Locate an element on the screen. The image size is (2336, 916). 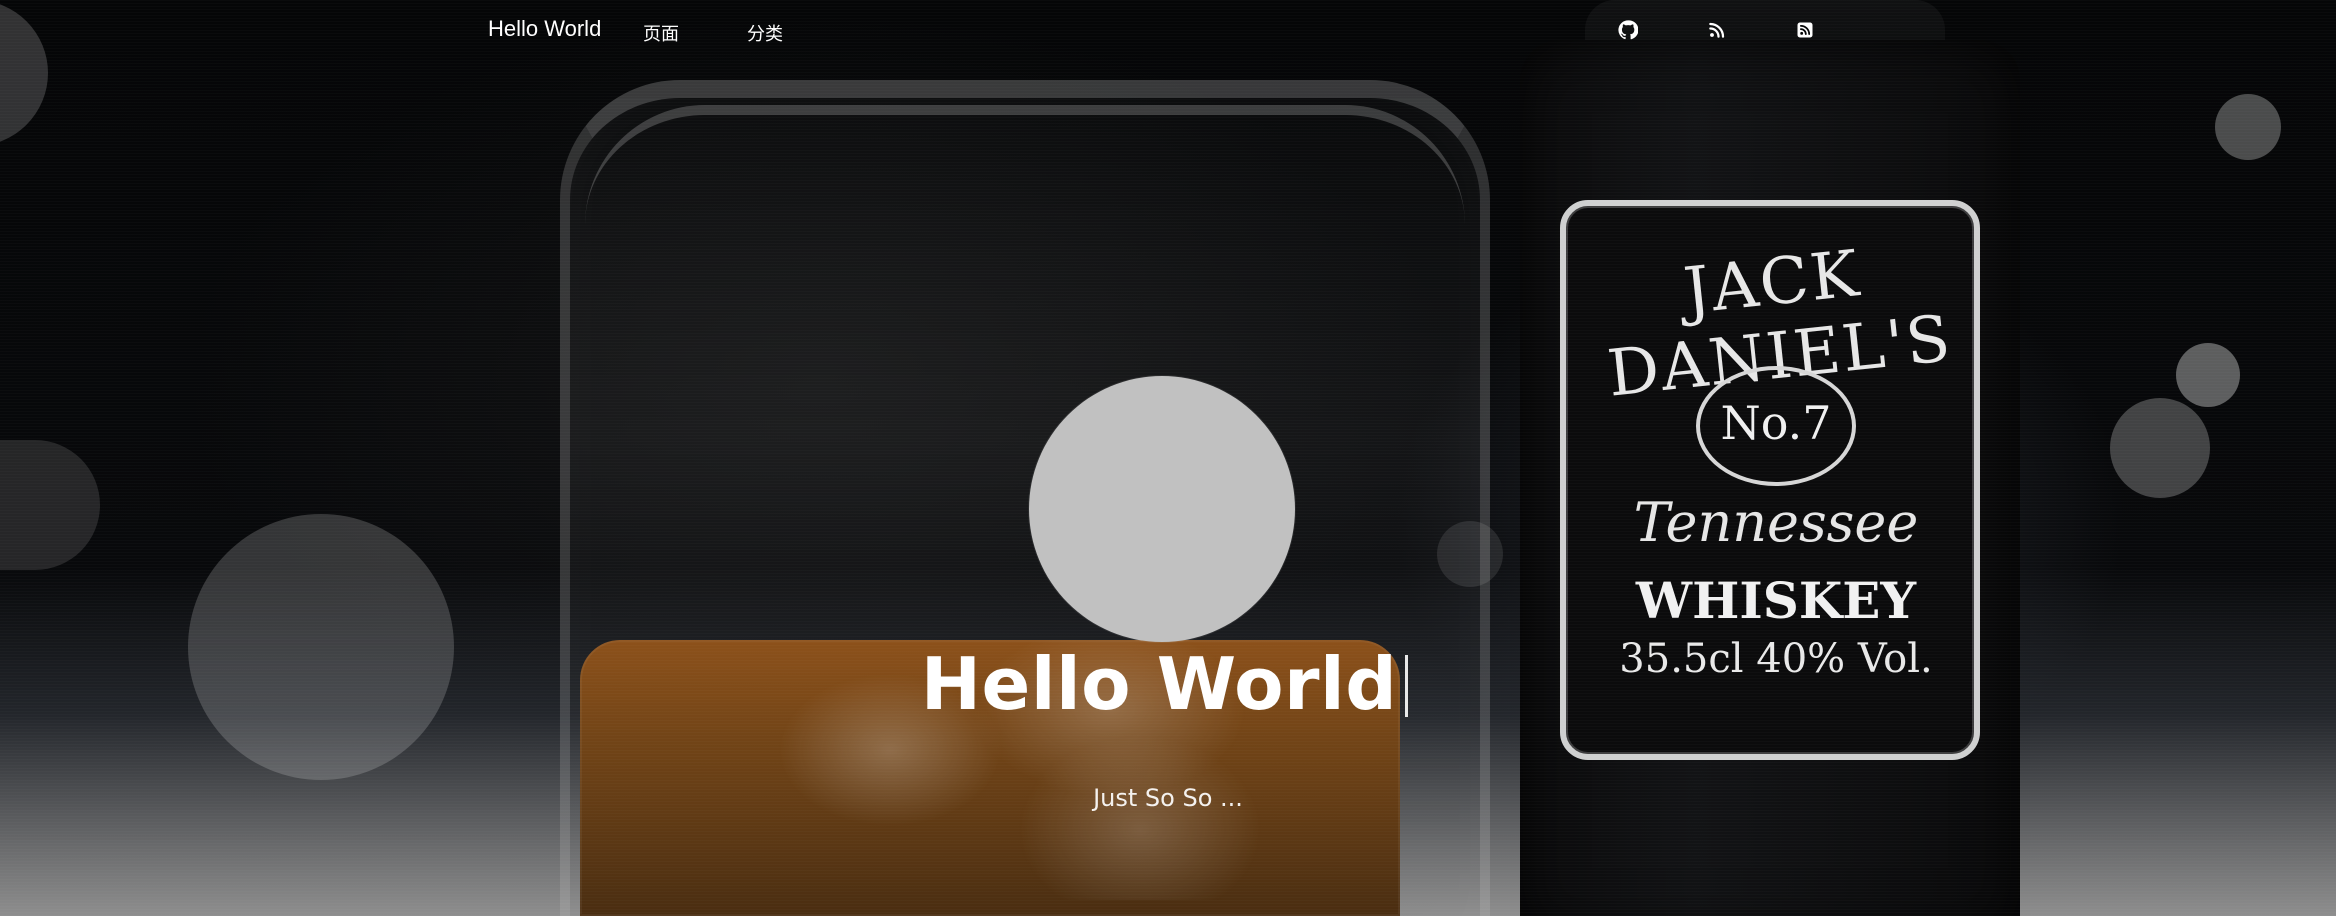
site-brand-link: Hello World is located at coordinates (544, 29).